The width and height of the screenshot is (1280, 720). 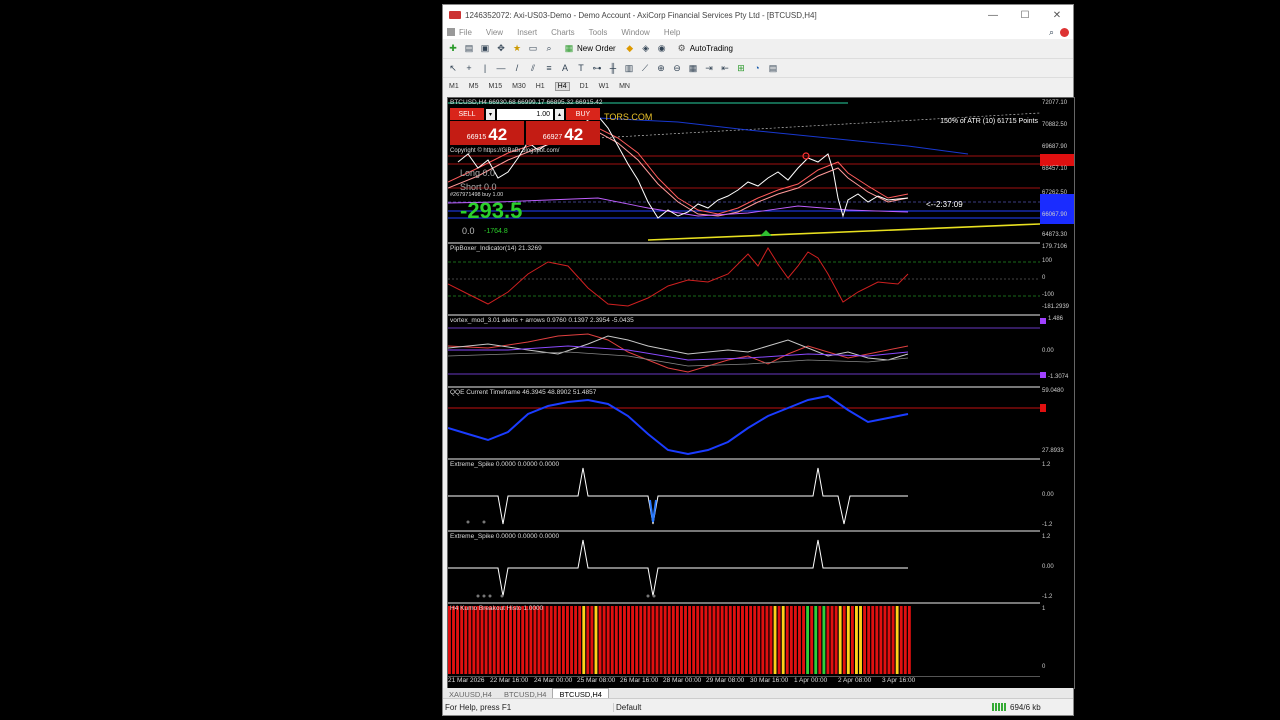 I want to click on minimize-button: —, so click(x=993, y=15).